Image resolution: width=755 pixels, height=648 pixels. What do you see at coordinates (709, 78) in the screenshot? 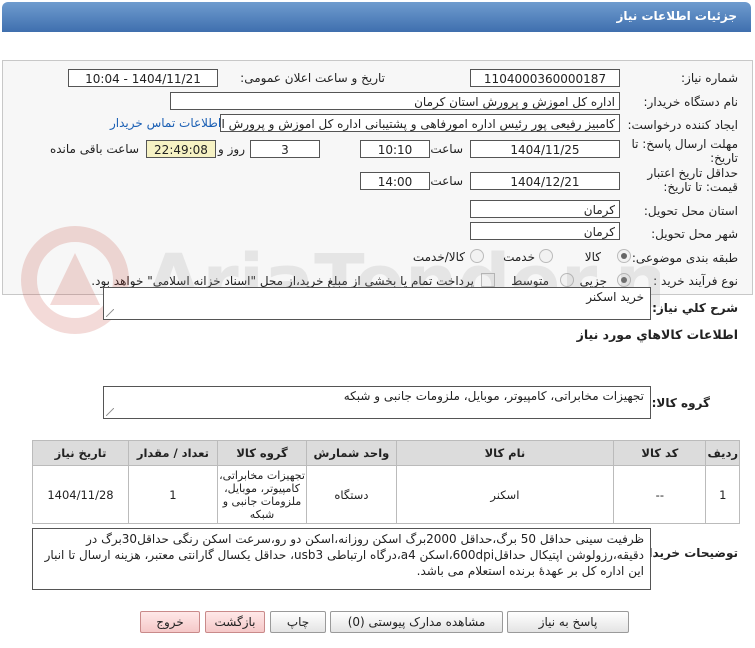
I see `need-number-label: شماره نیاز:` at bounding box center [709, 78].